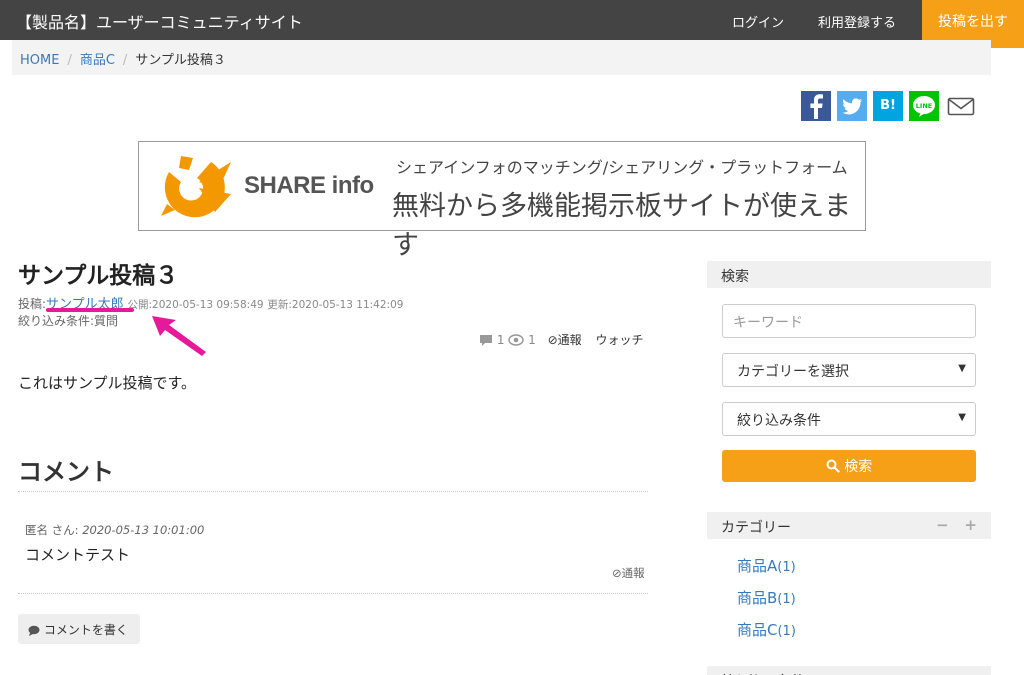 The height and width of the screenshot is (675, 1024). Describe the element at coordinates (98, 276) in the screenshot. I see `post-title: サンプル投稿３` at that location.